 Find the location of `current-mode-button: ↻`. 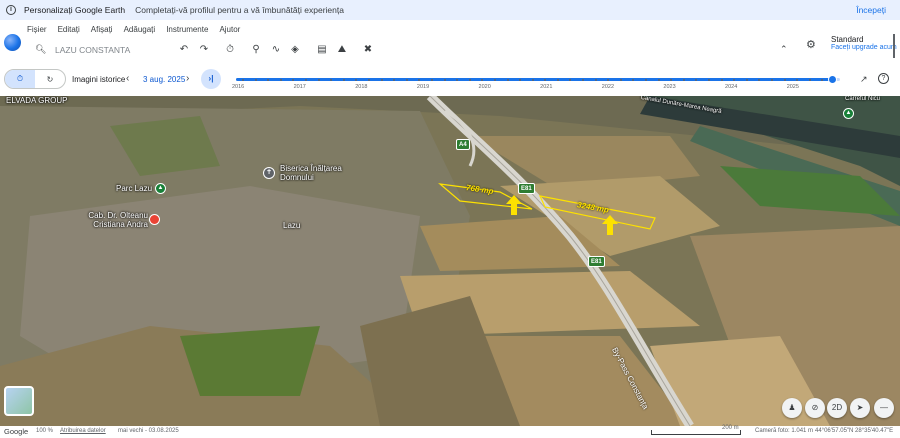

current-mode-button: ↻ is located at coordinates (50, 79).